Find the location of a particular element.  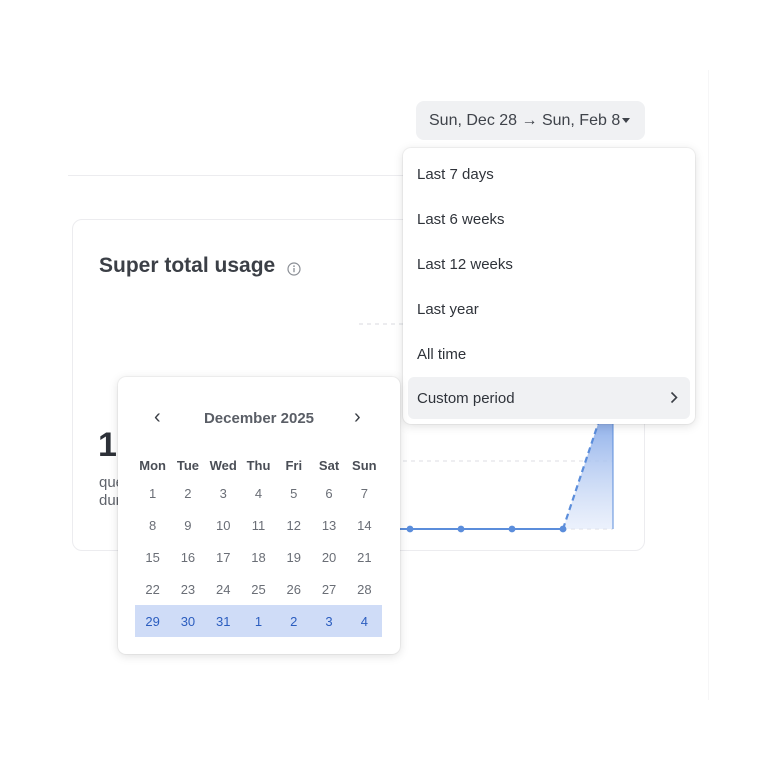

calendar-day: 4 is located at coordinates (258, 493).